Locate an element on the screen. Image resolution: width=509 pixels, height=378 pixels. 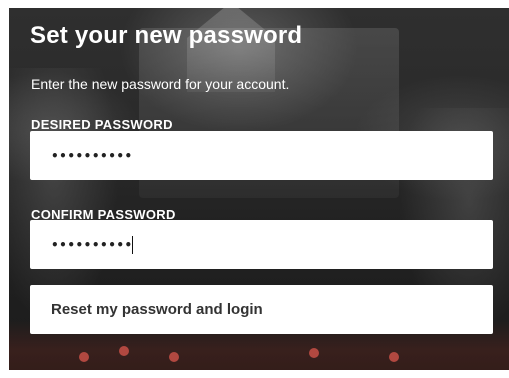
confirm-password-field: •••••••••• is located at coordinates (261, 244).